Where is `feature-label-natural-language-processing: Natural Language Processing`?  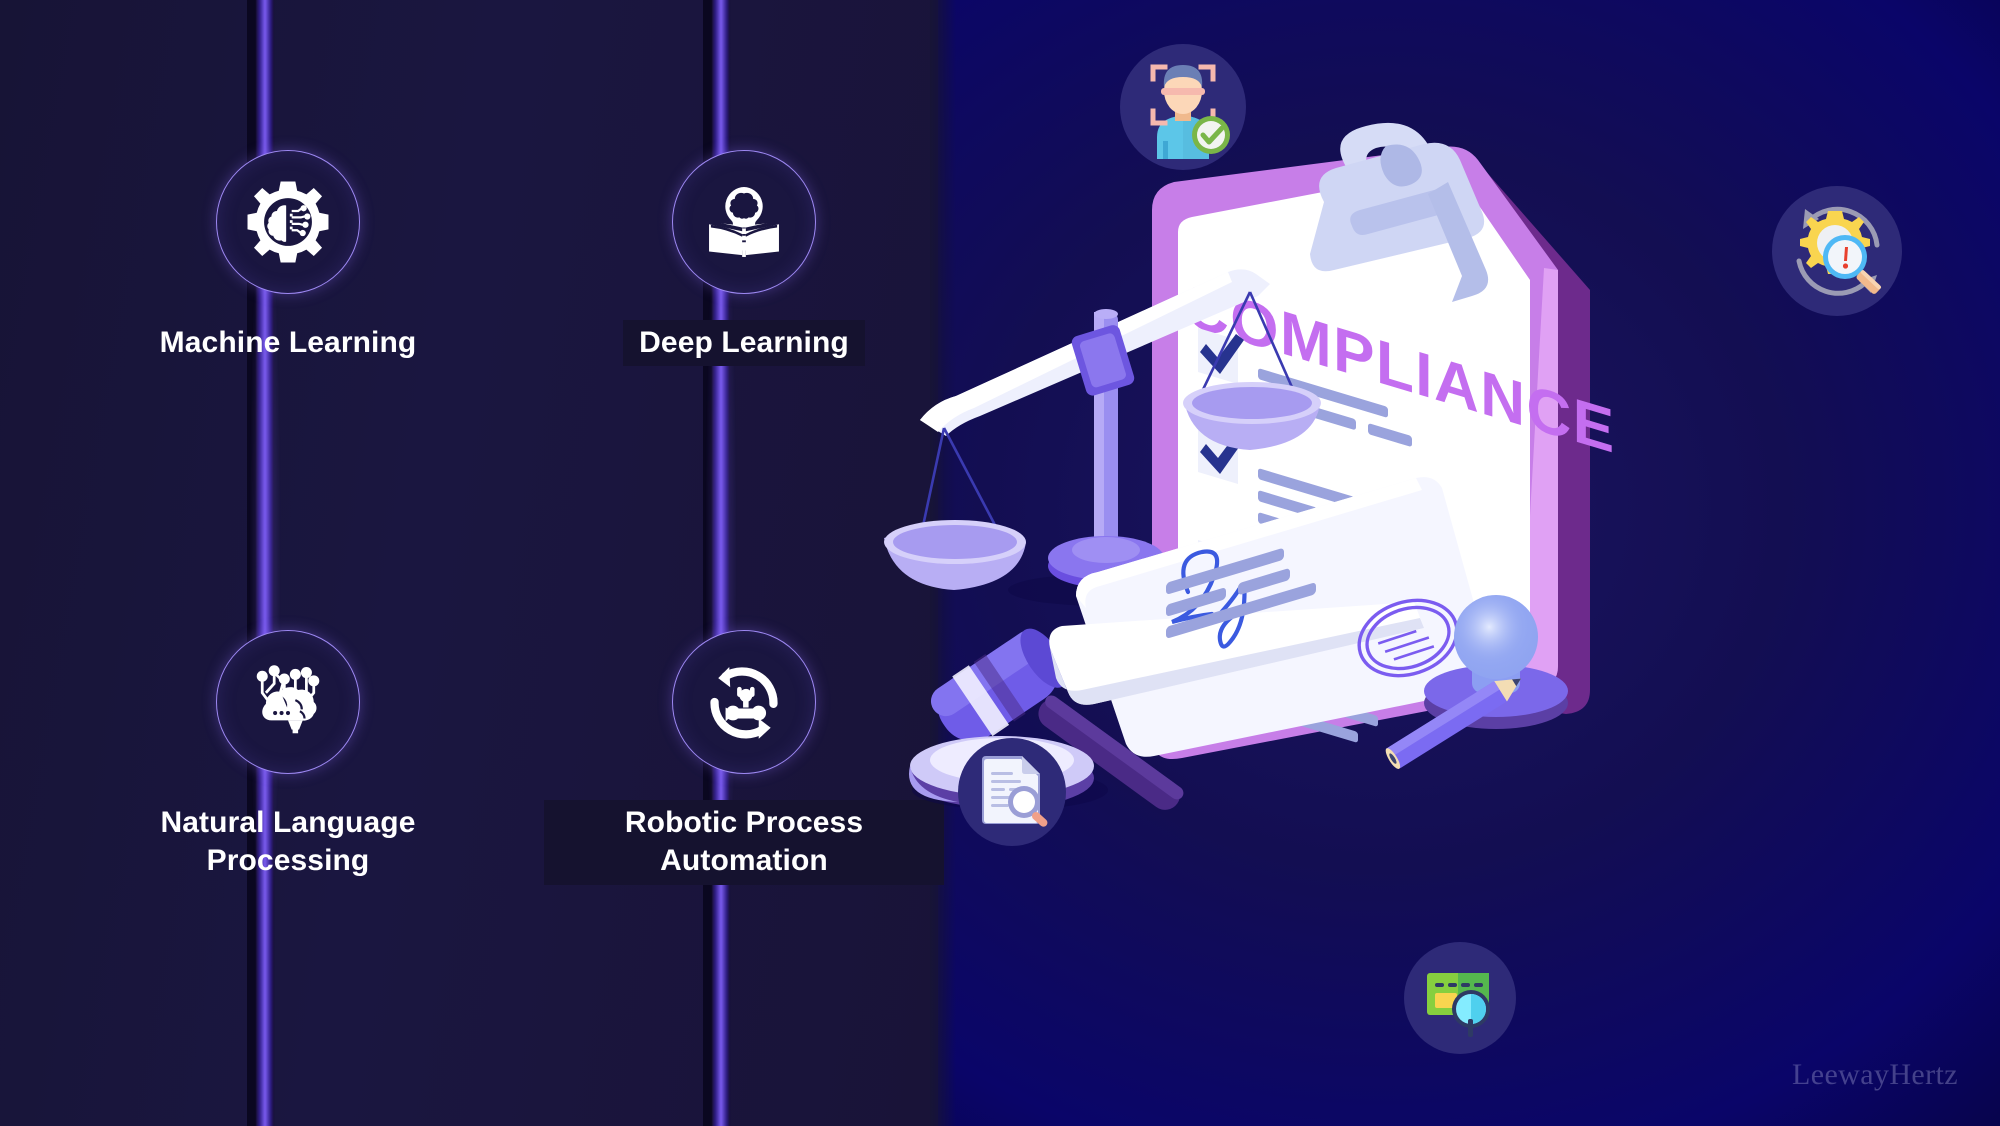 feature-label-natural-language-processing: Natural Language Processing is located at coordinates (288, 842).